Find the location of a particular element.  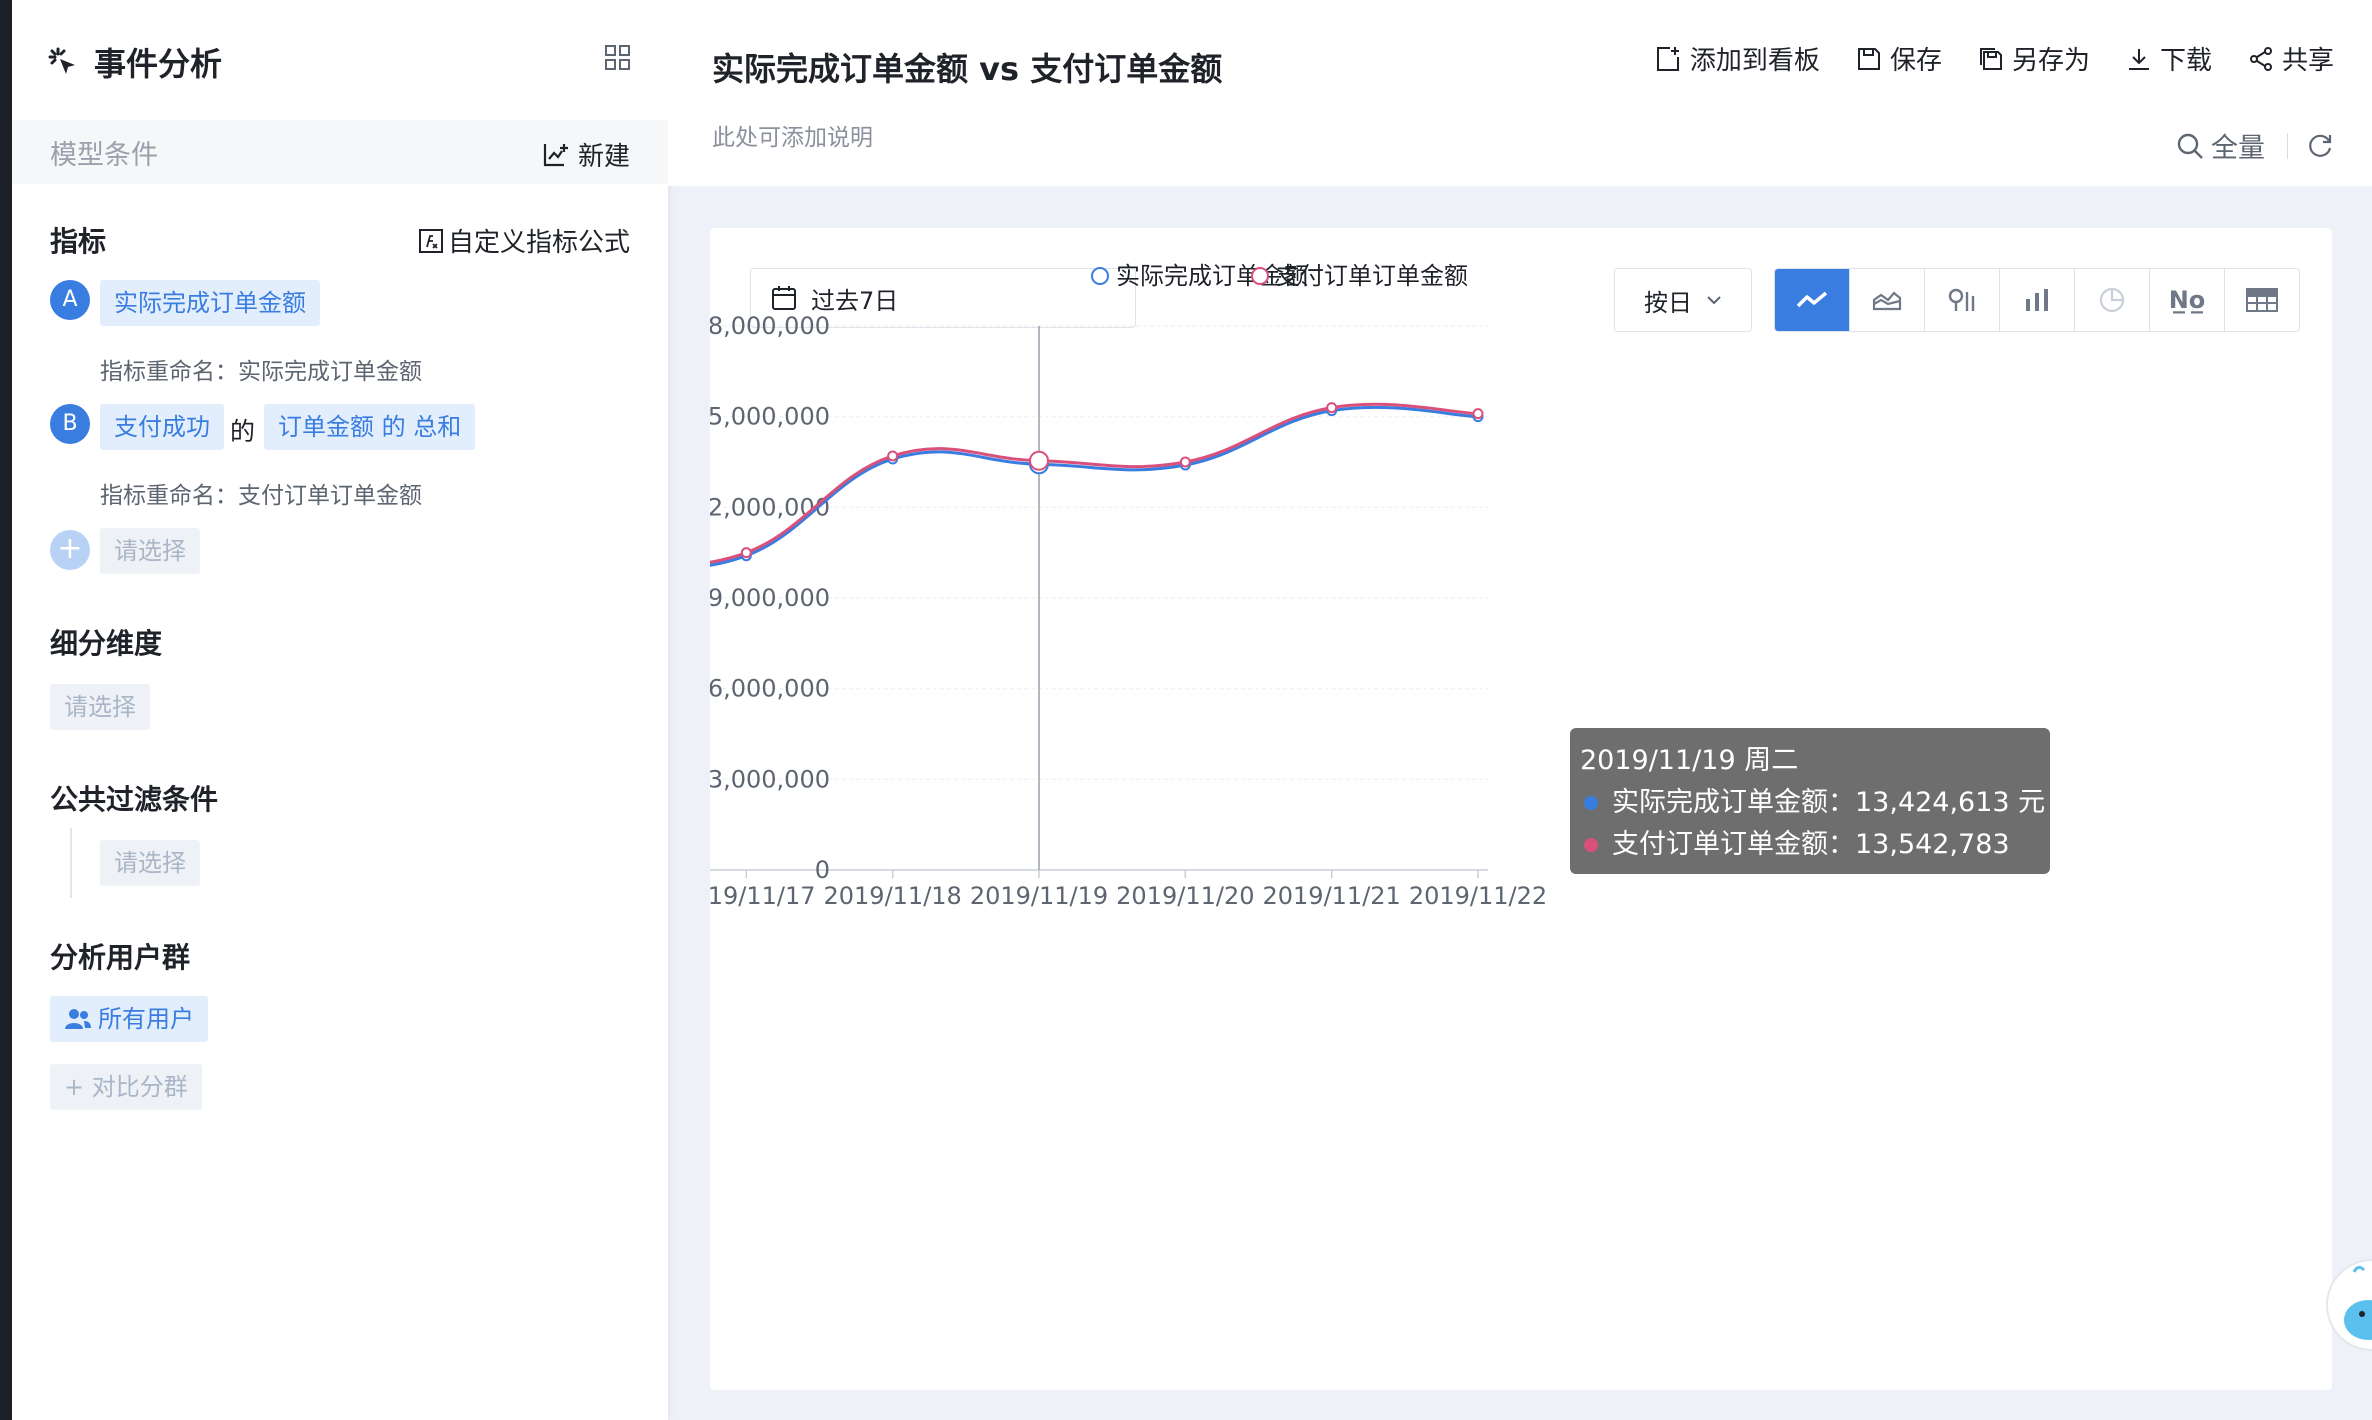

breakdown-select: 请选择 is located at coordinates (100, 707).